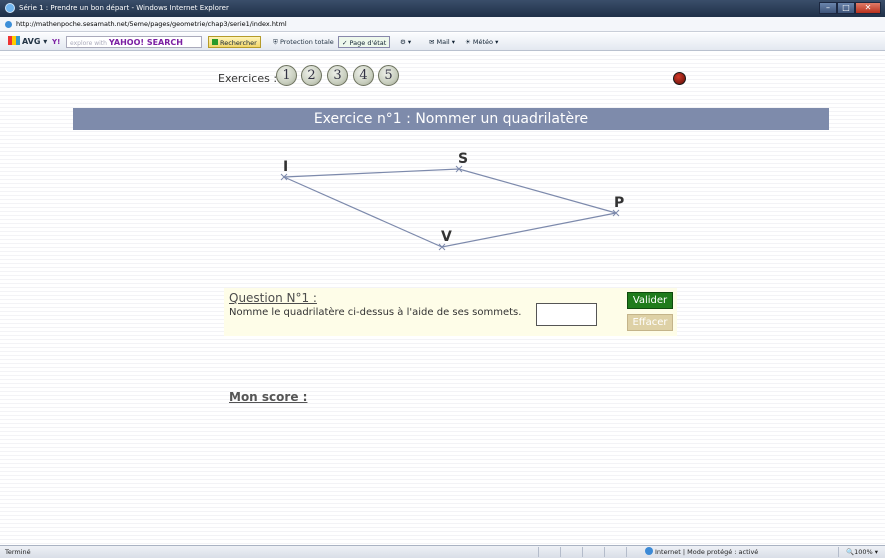  I want to click on avg-button: AVG ▾, so click(27, 42).